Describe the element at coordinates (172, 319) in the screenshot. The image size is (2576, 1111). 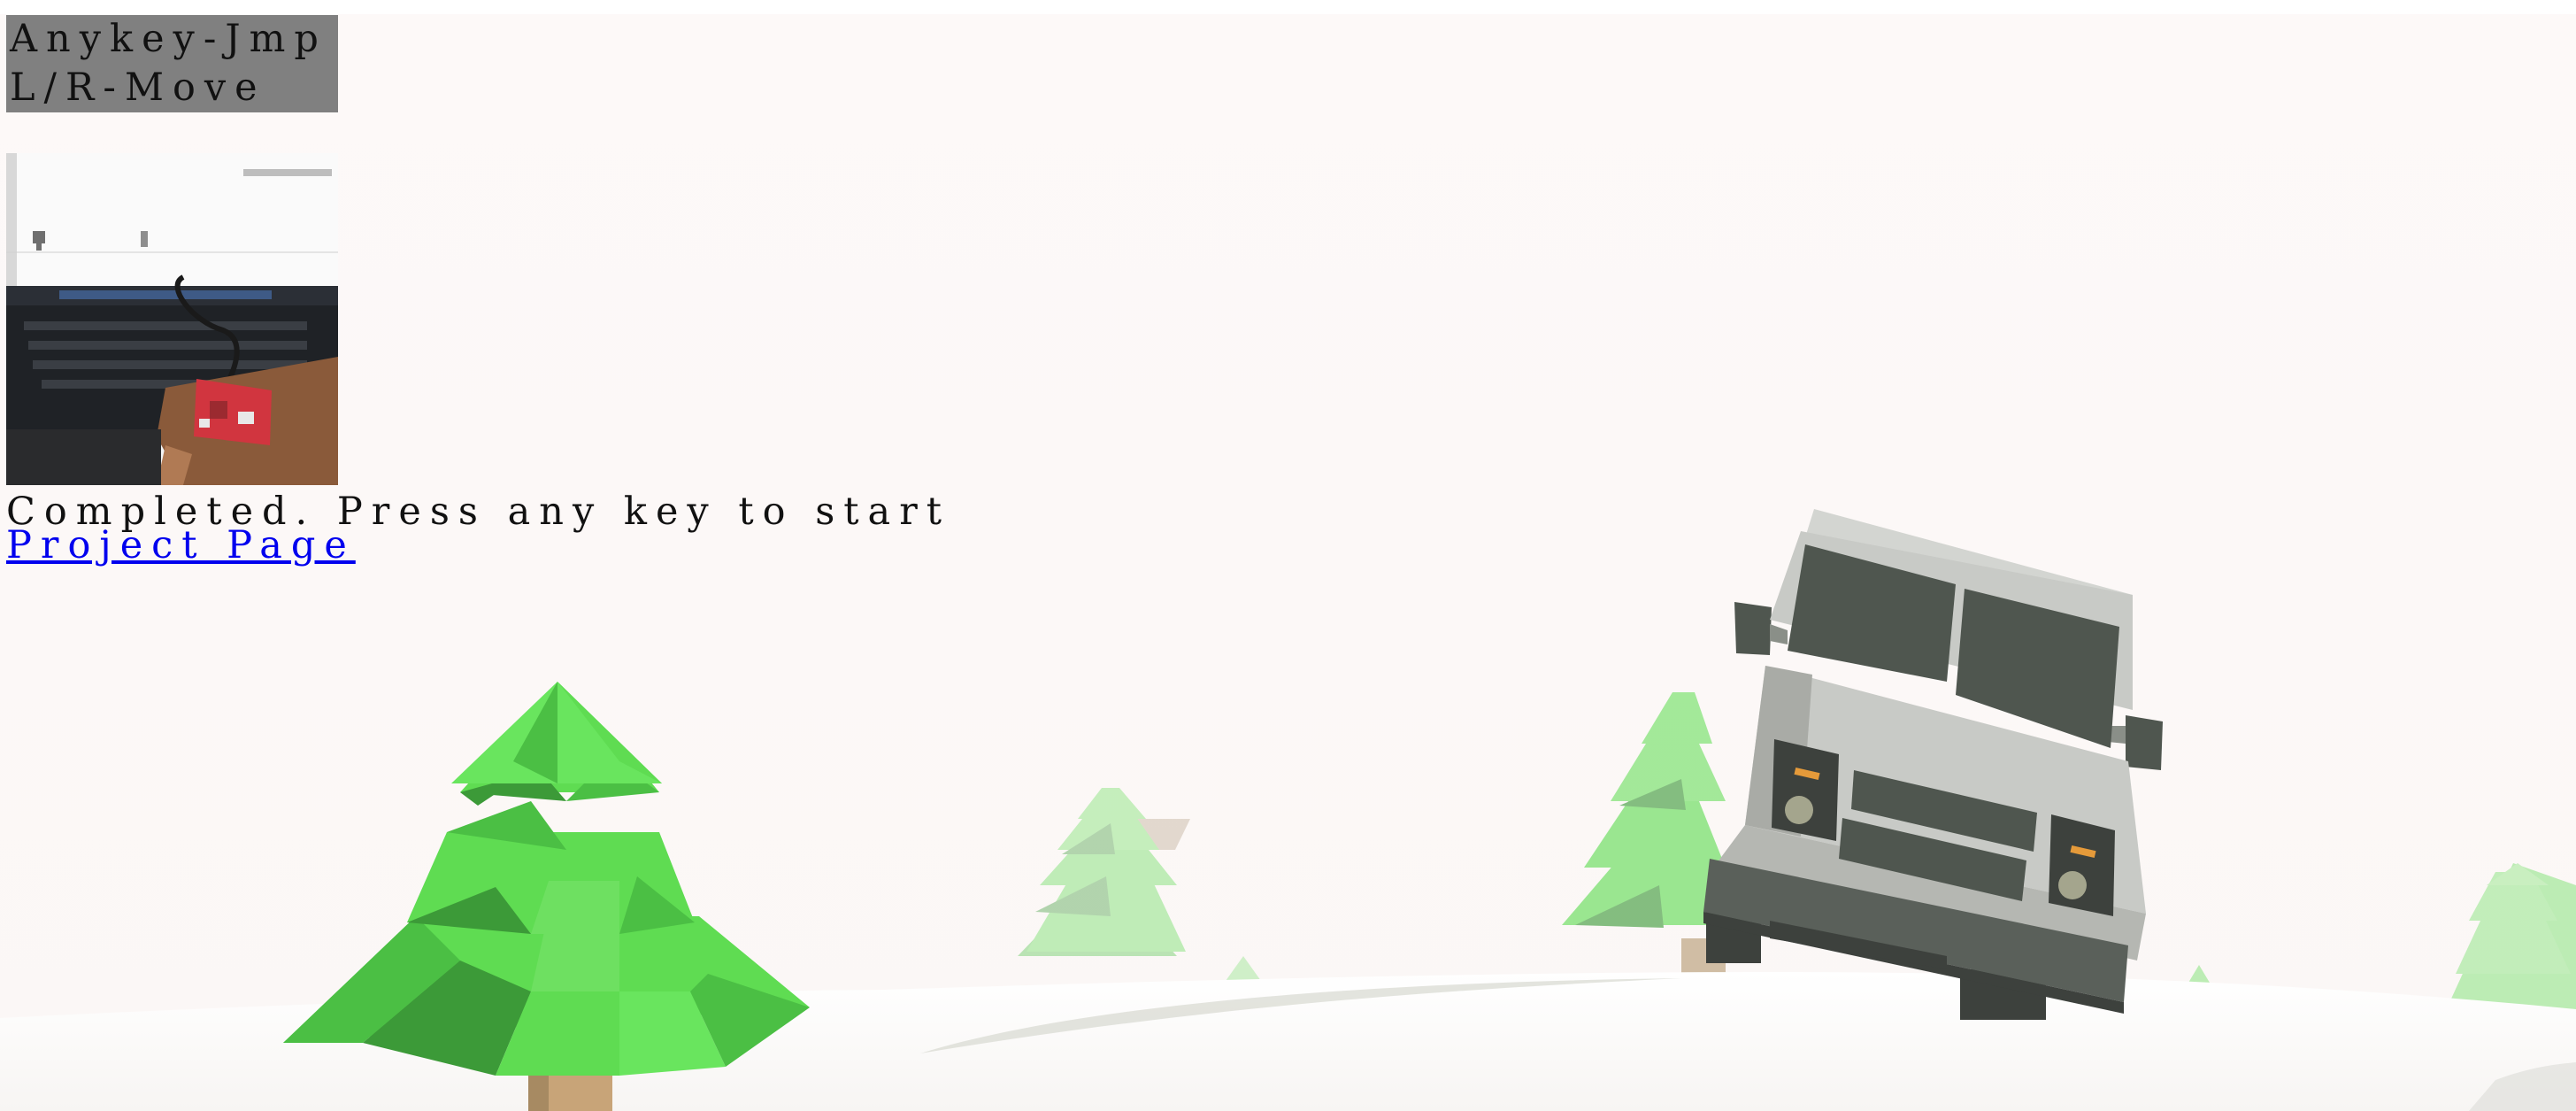
I see `webcam-preview-image` at that location.